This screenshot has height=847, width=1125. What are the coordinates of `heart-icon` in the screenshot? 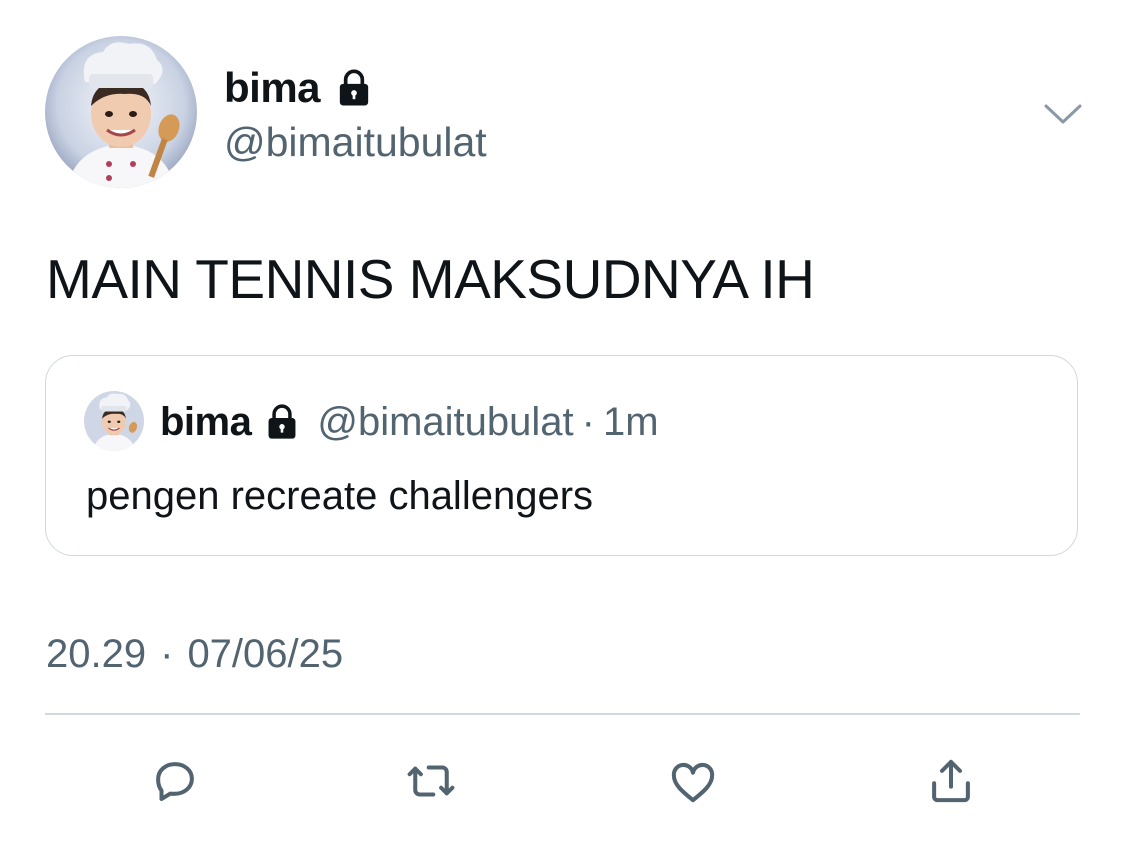 It's located at (693, 782).